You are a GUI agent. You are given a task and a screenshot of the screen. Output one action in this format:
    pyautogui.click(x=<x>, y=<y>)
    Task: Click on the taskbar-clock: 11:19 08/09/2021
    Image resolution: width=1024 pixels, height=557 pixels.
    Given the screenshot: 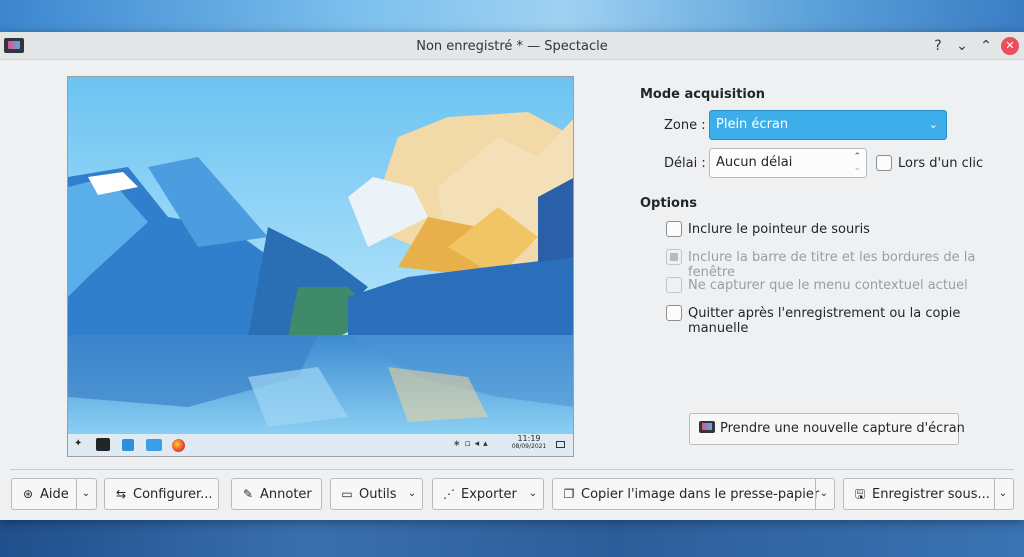 What is the action you would take?
    pyautogui.click(x=529, y=443)
    